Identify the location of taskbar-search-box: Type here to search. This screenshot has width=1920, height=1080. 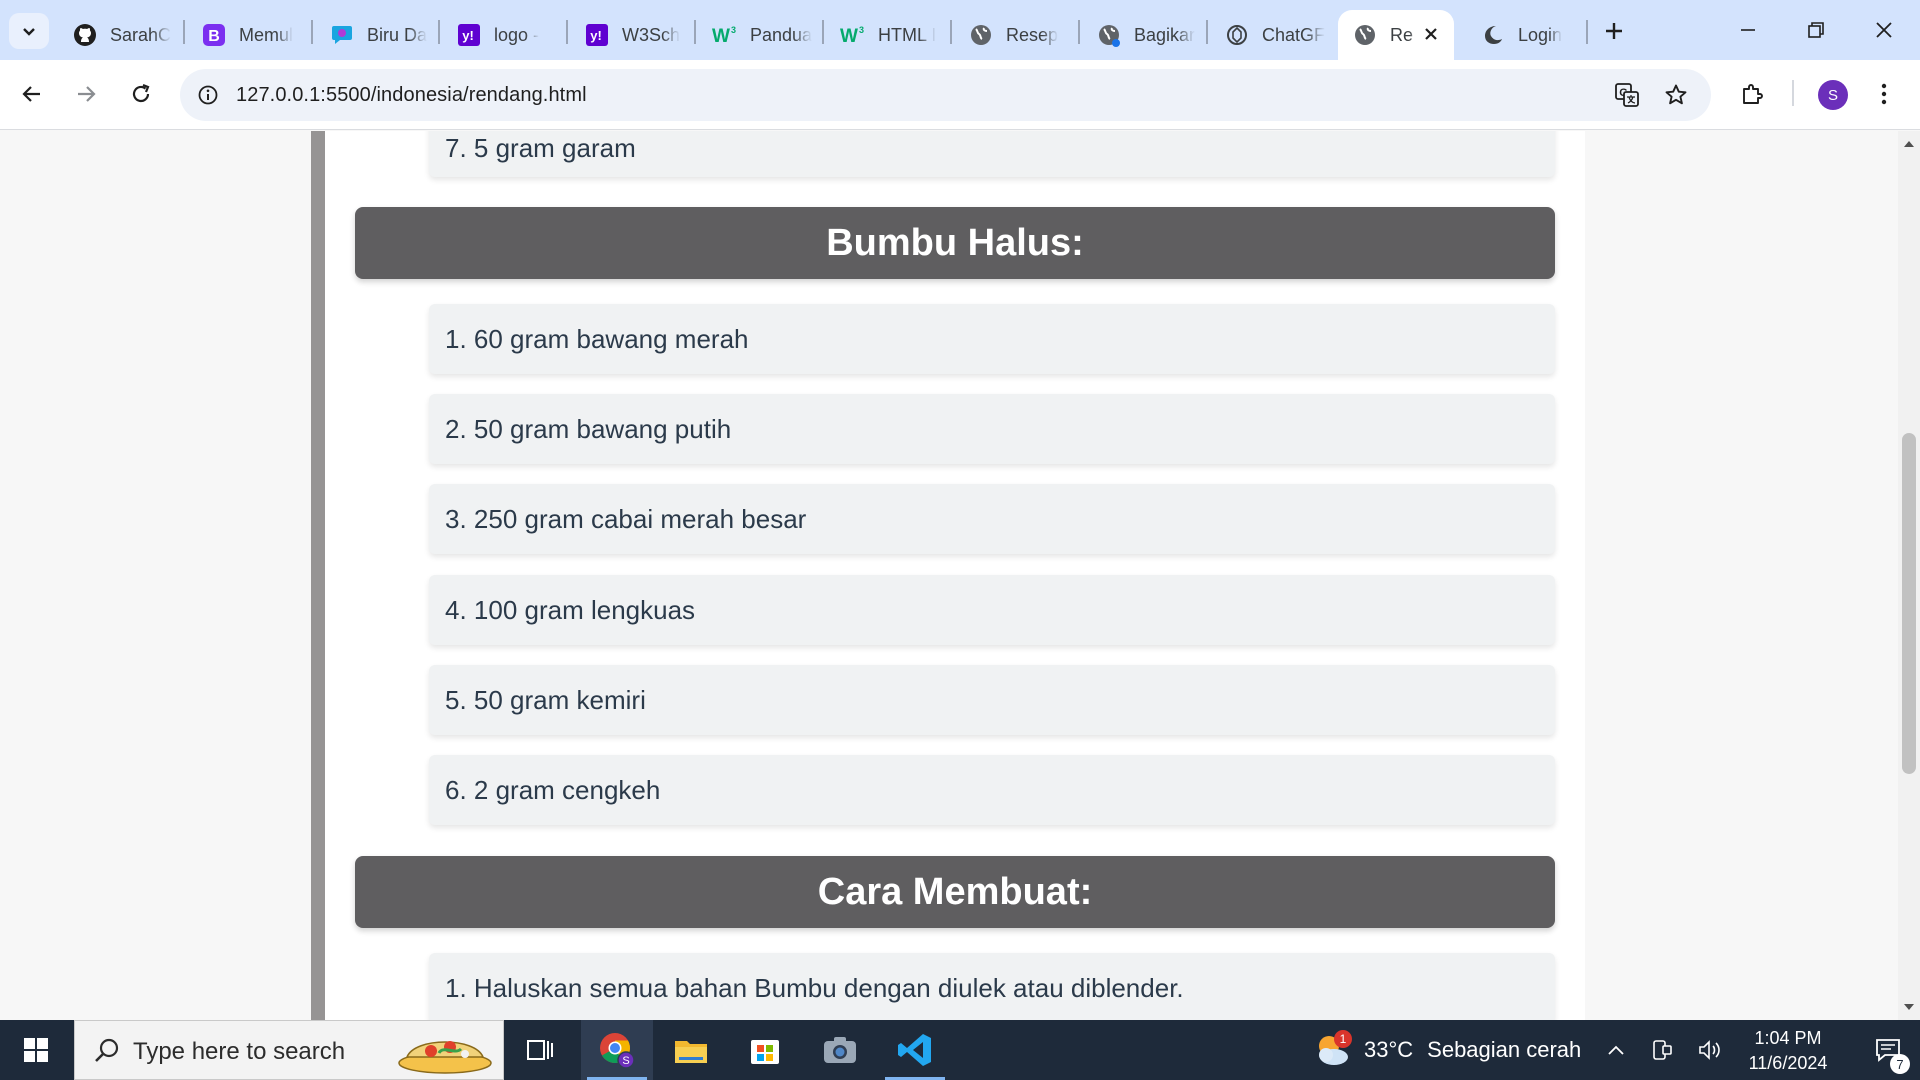
(289, 1050).